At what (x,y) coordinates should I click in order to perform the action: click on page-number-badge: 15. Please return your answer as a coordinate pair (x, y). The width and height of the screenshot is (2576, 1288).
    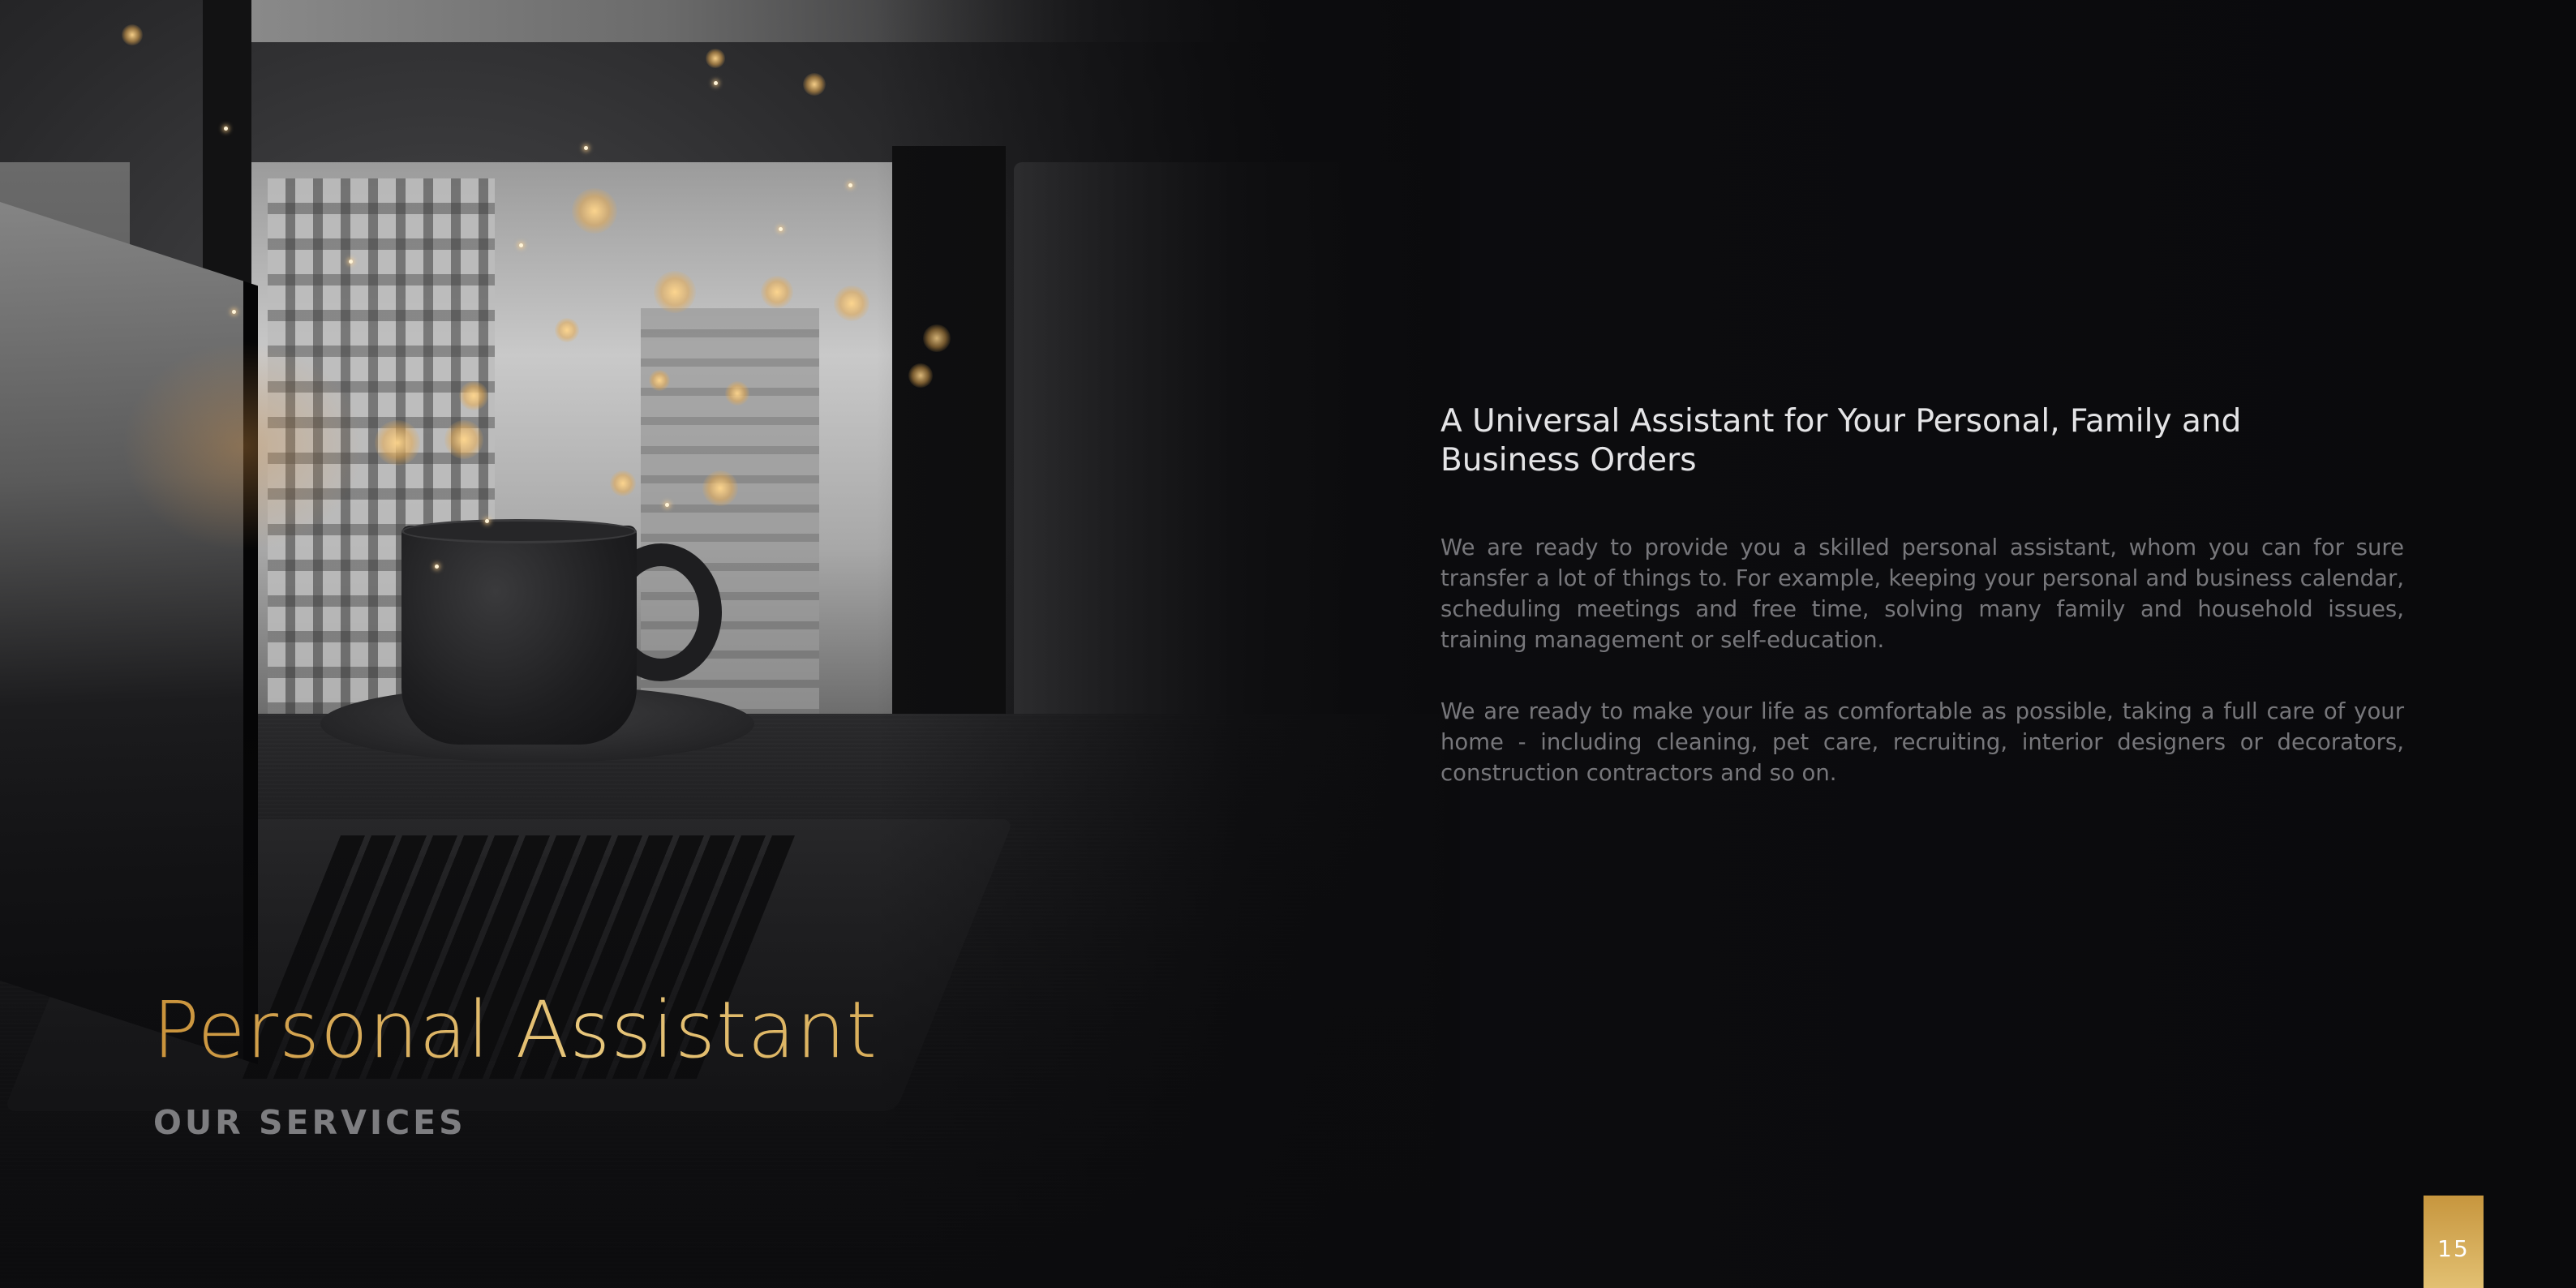
    Looking at the image, I should click on (2454, 1242).